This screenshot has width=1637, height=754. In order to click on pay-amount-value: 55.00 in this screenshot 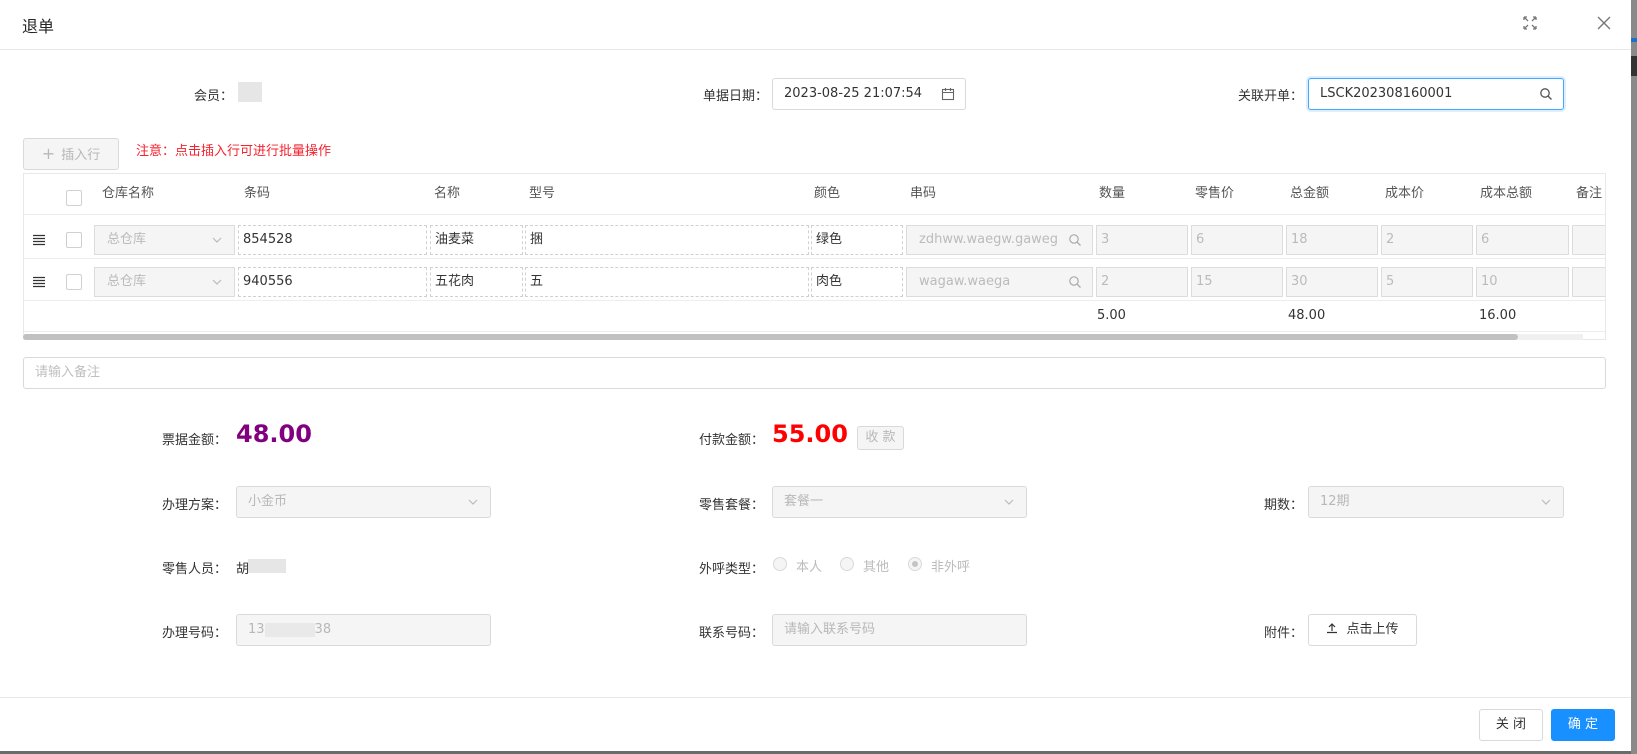, I will do `click(810, 434)`.